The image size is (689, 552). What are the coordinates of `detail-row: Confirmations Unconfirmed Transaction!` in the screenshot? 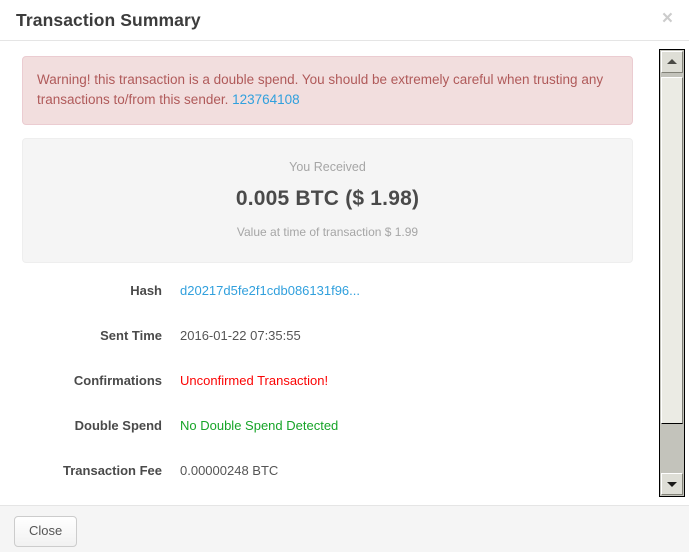 It's located at (327, 388).